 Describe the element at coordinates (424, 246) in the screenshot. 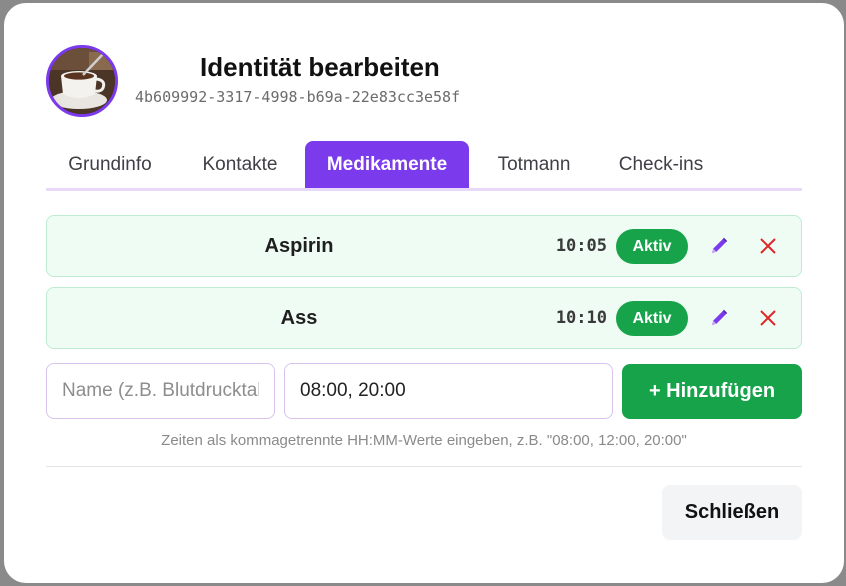

I see `medication-row: Aspirin 10:05 Aktiv` at that location.